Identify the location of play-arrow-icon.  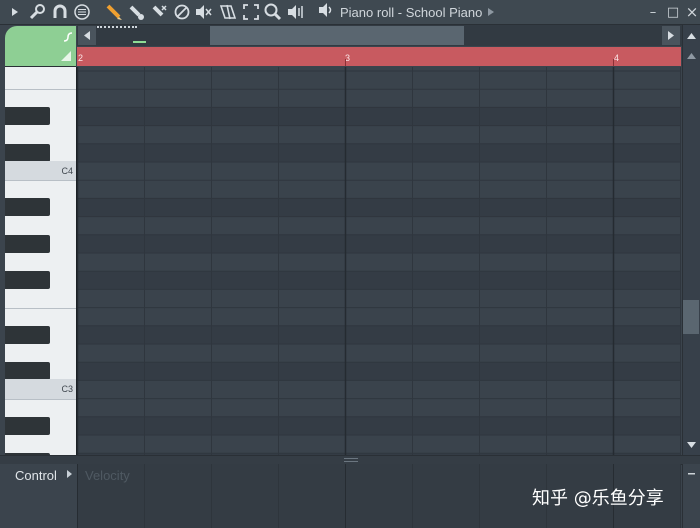
(15, 12).